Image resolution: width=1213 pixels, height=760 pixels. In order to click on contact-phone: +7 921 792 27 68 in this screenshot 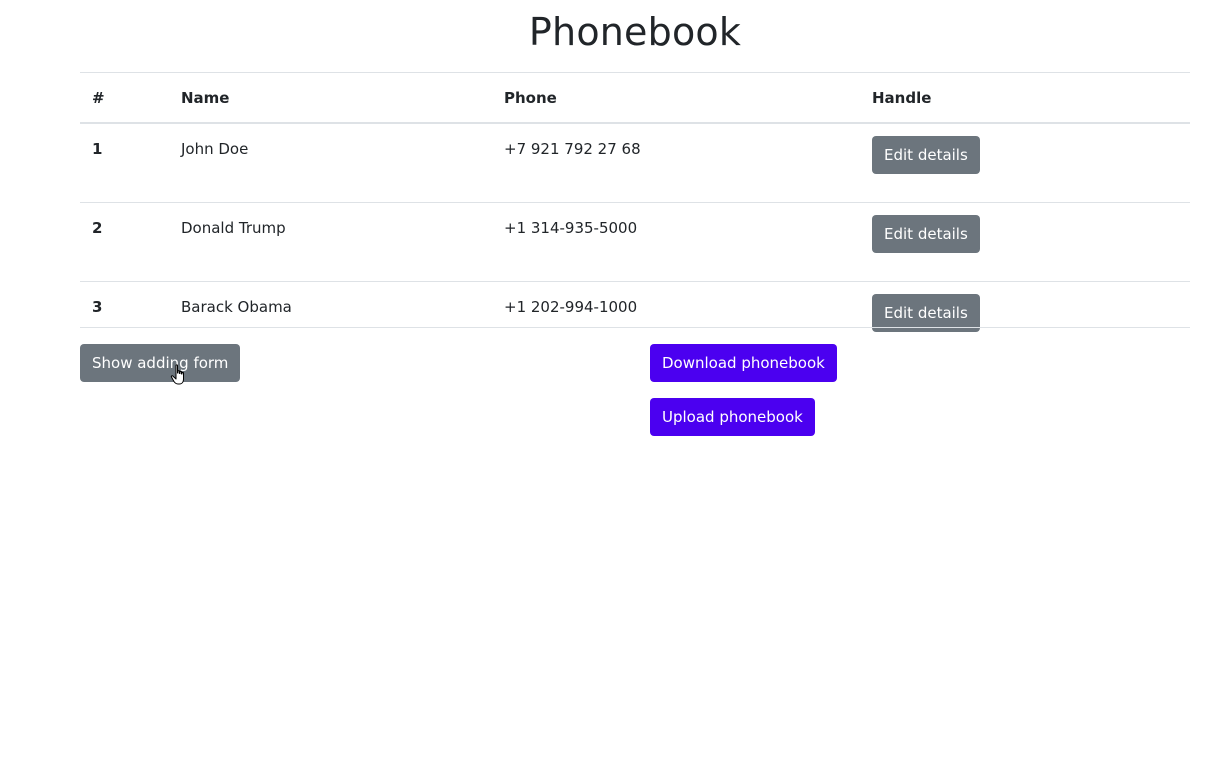, I will do `click(676, 162)`.